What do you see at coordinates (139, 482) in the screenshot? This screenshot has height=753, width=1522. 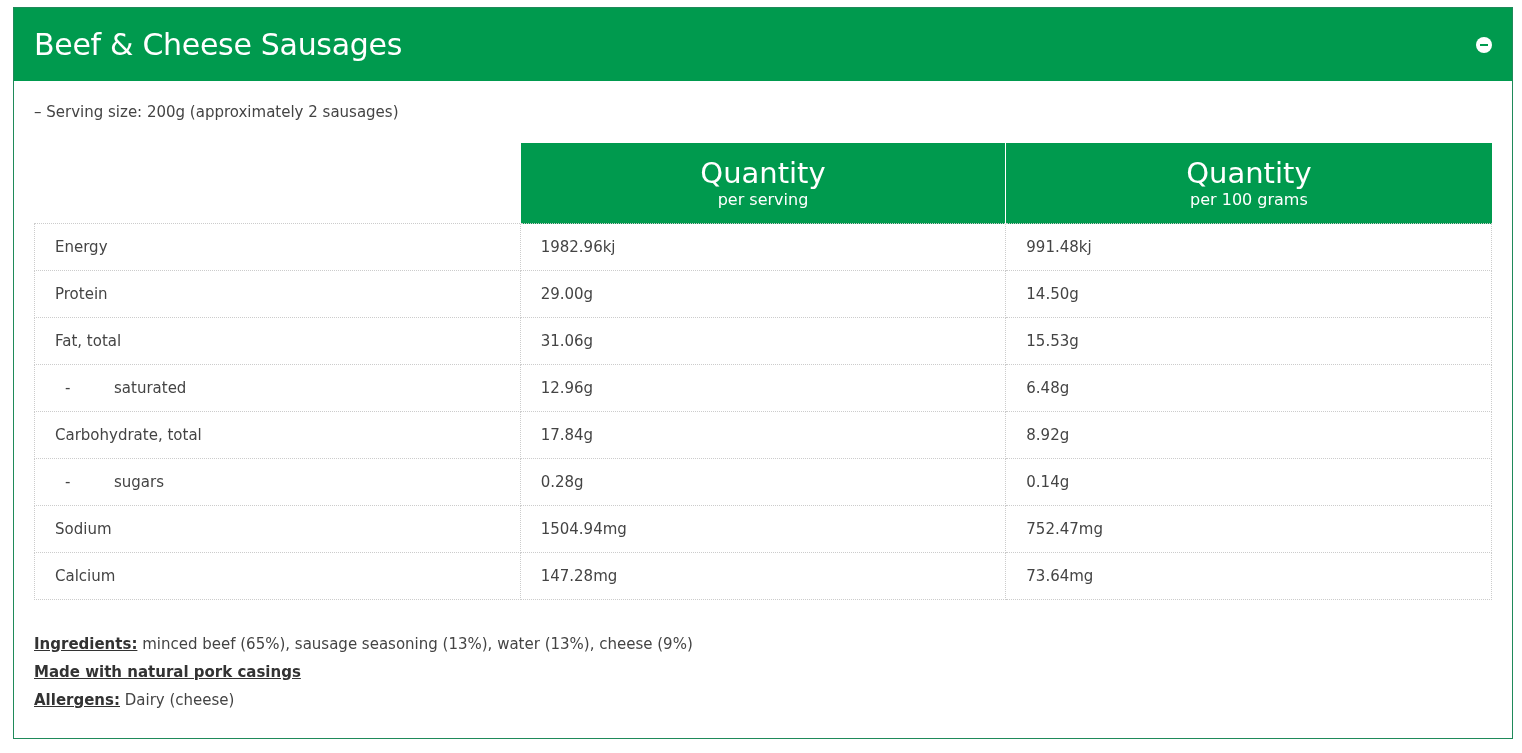 I see `nutrient-label: sugars` at bounding box center [139, 482].